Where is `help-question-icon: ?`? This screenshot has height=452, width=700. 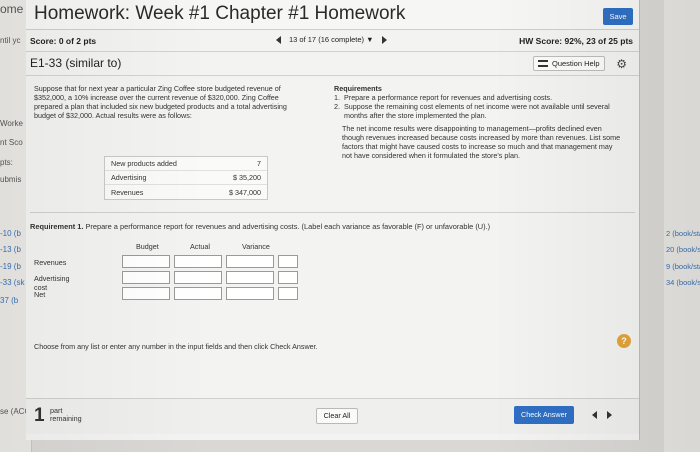 help-question-icon: ? is located at coordinates (624, 341).